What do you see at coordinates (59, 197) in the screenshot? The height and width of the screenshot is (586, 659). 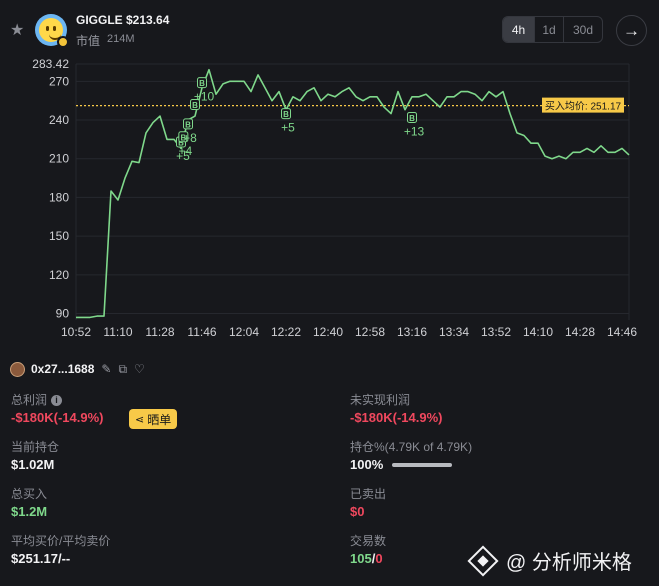 I see `y-tick-label: 180` at bounding box center [59, 197].